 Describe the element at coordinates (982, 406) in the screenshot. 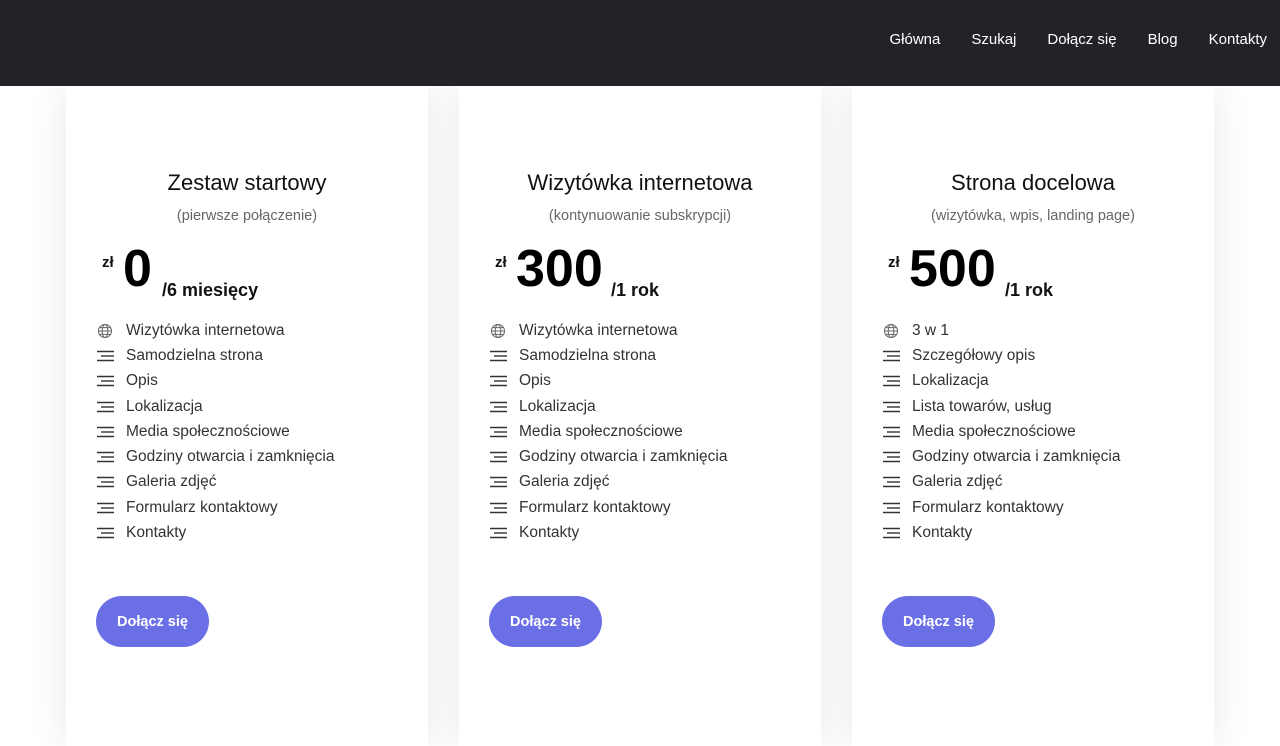

I see `feature-label: Lista towarów, usług` at that location.